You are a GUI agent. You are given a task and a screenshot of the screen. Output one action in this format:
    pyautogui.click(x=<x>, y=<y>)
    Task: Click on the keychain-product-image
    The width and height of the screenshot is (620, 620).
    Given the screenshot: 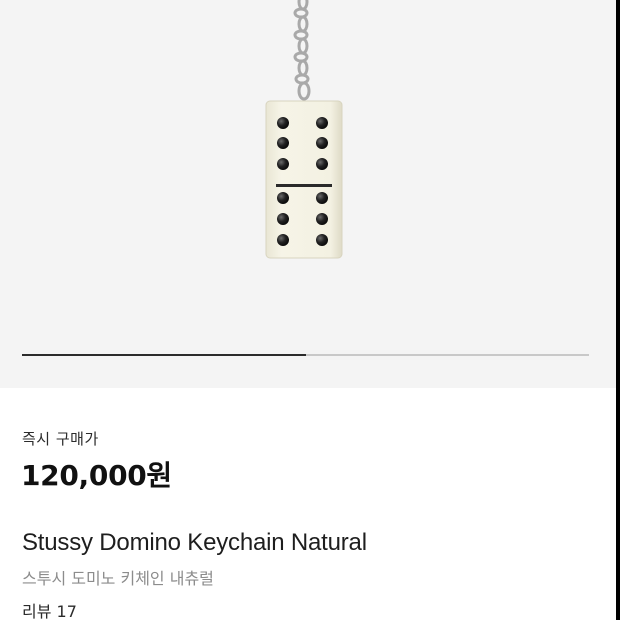 What is the action you would take?
    pyautogui.click(x=304, y=129)
    